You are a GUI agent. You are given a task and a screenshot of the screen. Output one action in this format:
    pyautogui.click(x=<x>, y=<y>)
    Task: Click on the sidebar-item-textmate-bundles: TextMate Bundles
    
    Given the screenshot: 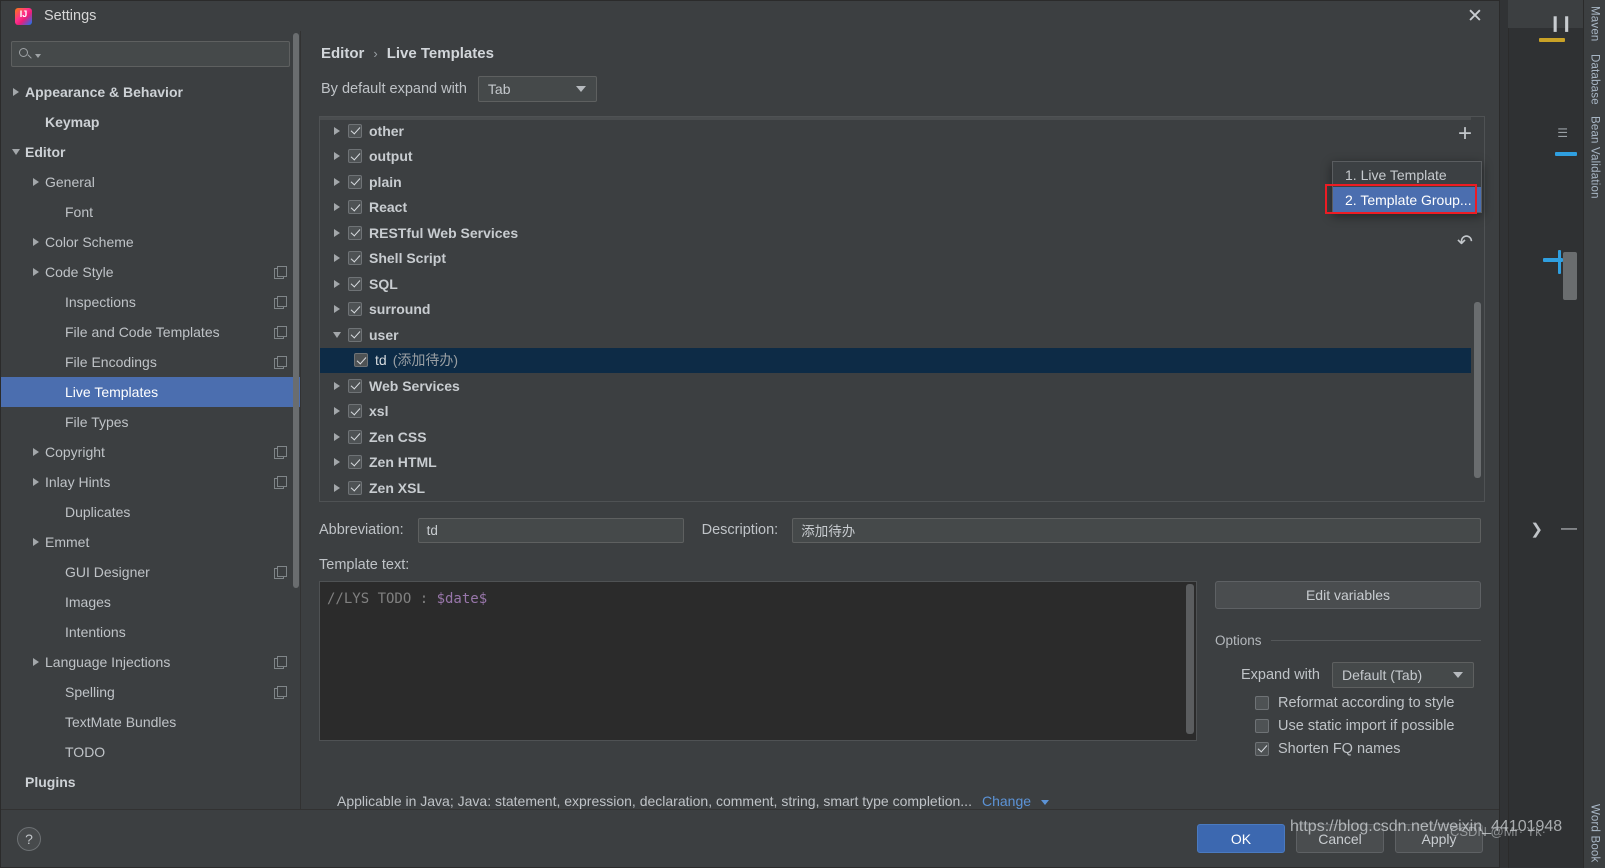 What is the action you would take?
    pyautogui.click(x=150, y=722)
    